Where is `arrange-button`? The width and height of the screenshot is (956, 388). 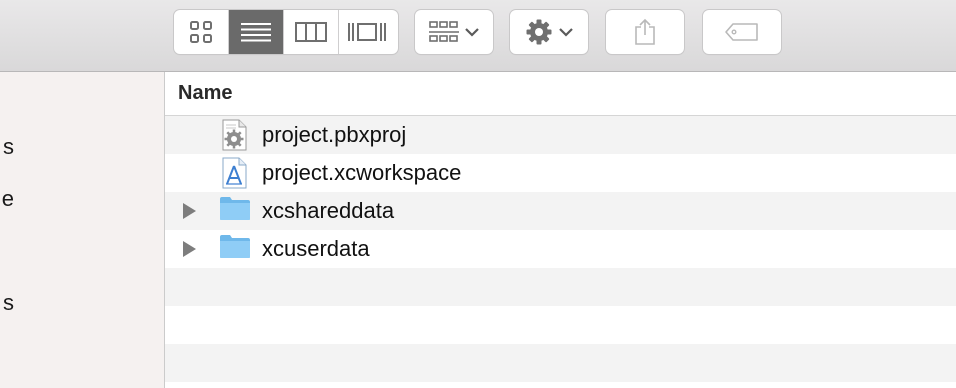 arrange-button is located at coordinates (454, 32).